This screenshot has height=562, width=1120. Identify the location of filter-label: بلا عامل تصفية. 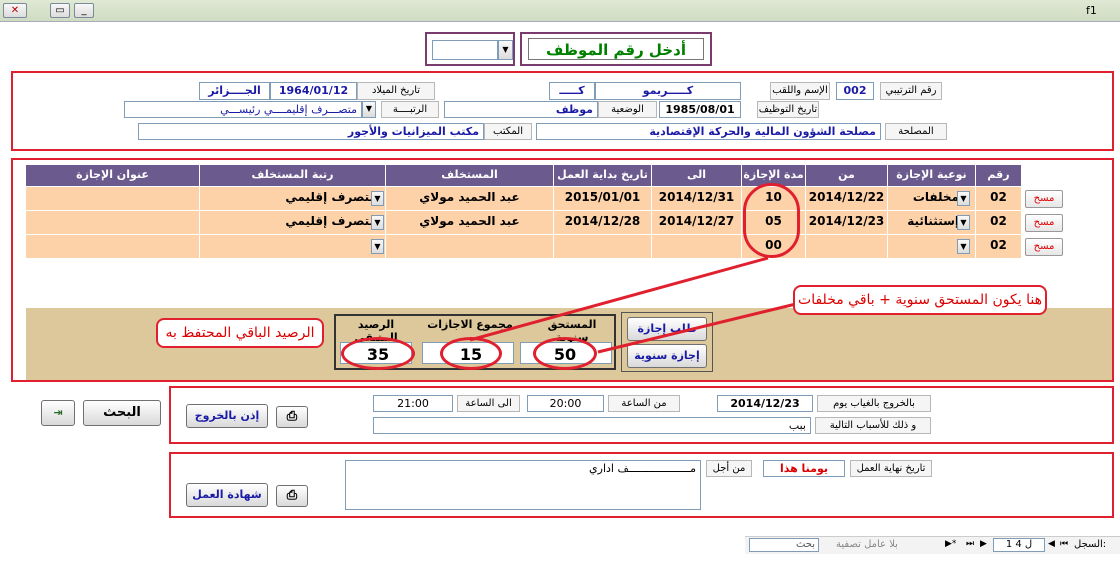
(867, 544).